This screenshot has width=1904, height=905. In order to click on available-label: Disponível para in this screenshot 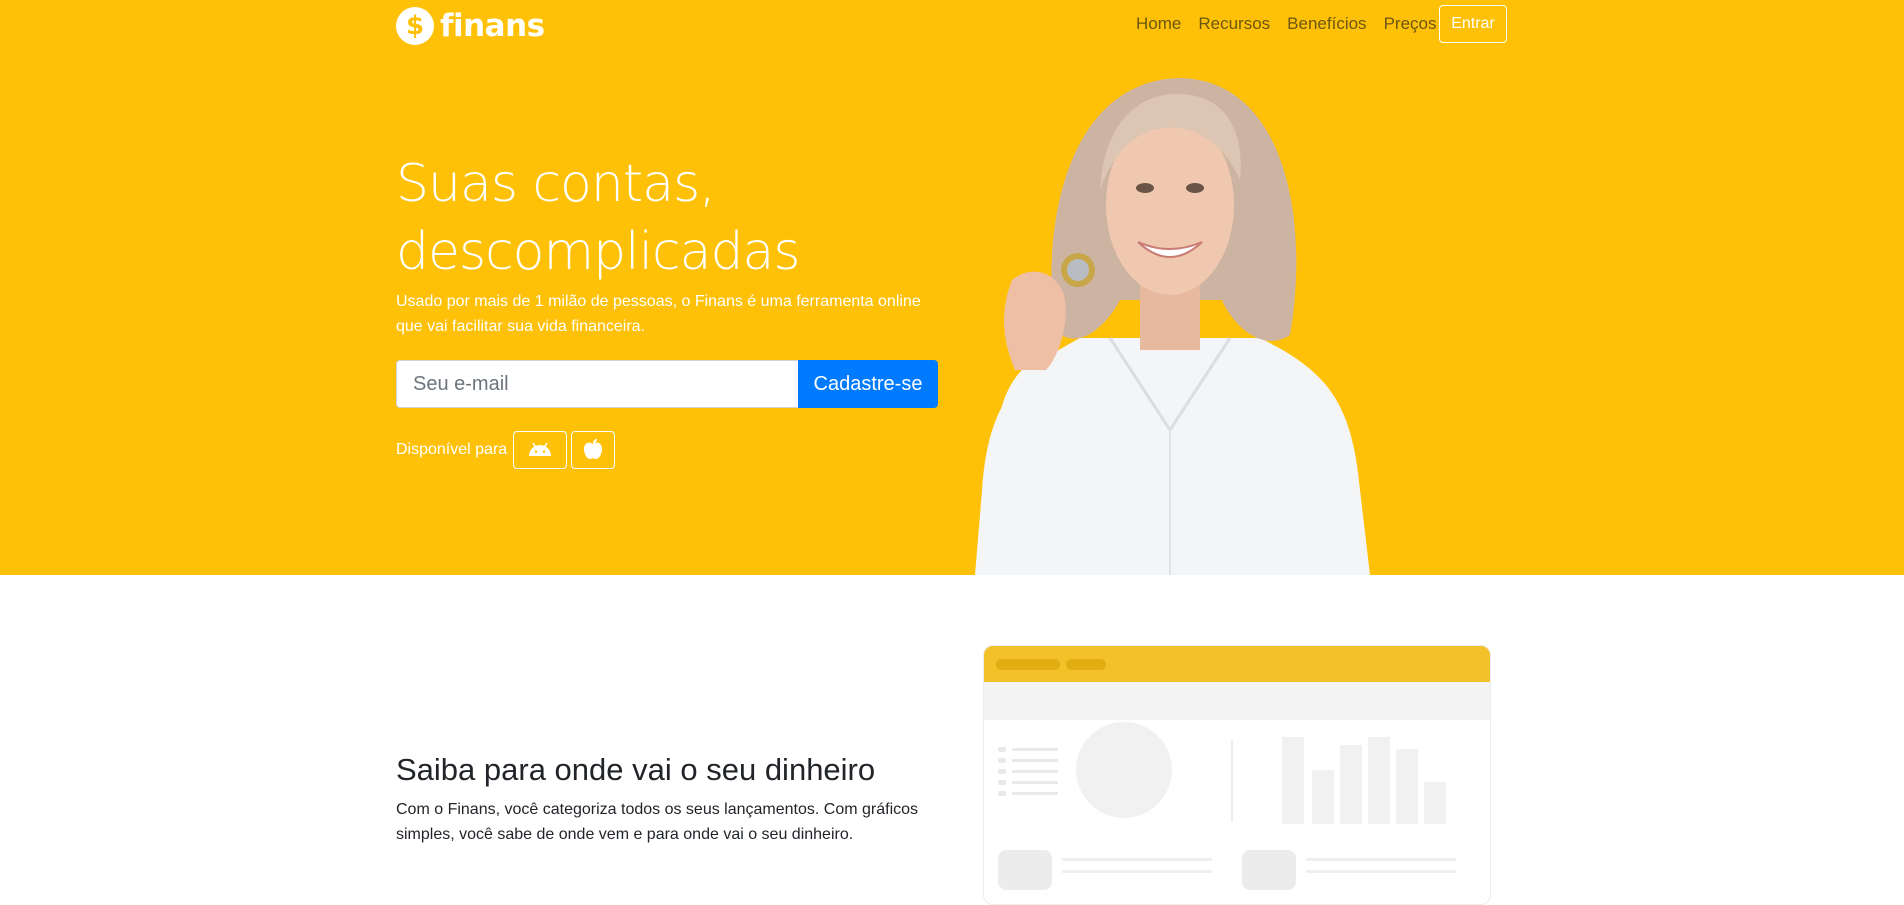, I will do `click(452, 449)`.